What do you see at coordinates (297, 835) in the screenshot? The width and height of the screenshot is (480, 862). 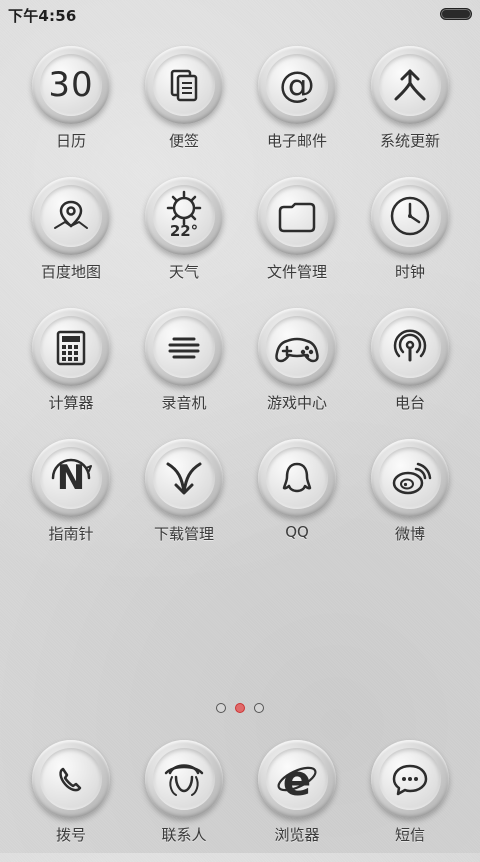 I see `app-label: 浏览器` at bounding box center [297, 835].